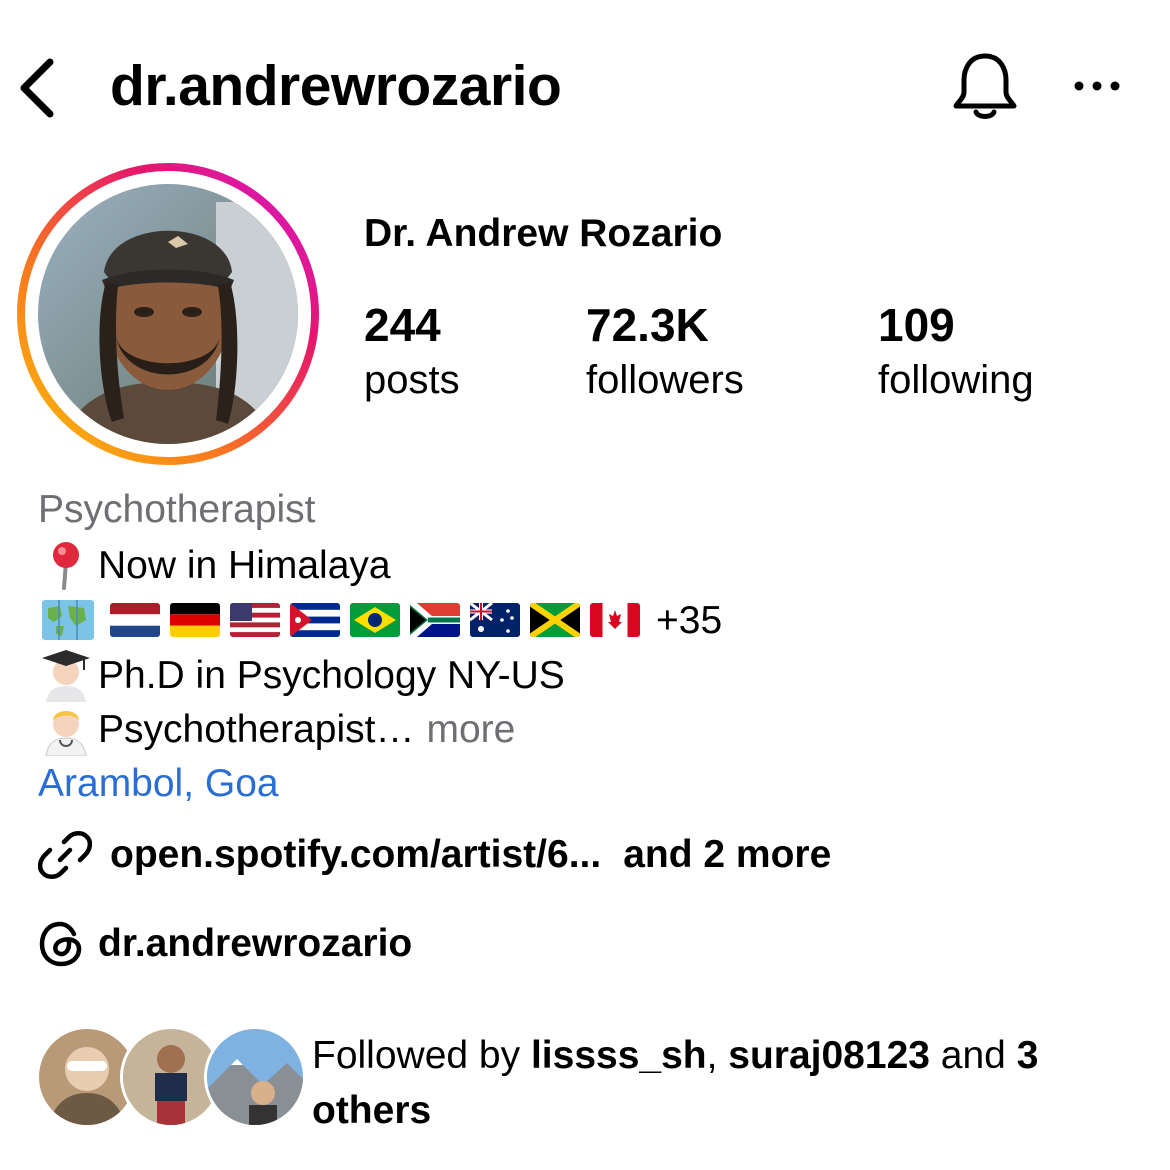 The width and height of the screenshot is (1170, 1170). I want to click on more-options-button, so click(1097, 86).